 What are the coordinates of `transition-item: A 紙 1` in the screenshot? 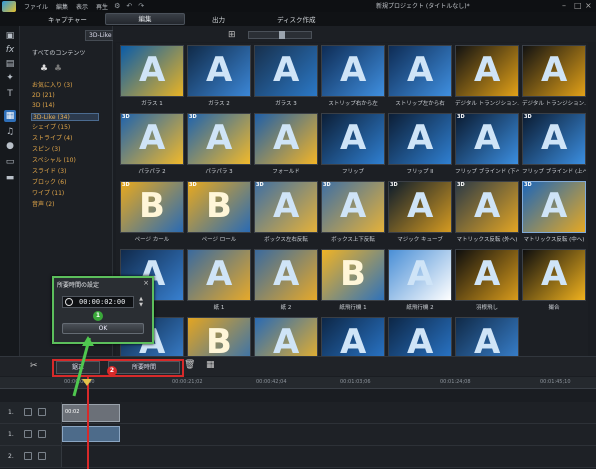 It's located at (219, 282).